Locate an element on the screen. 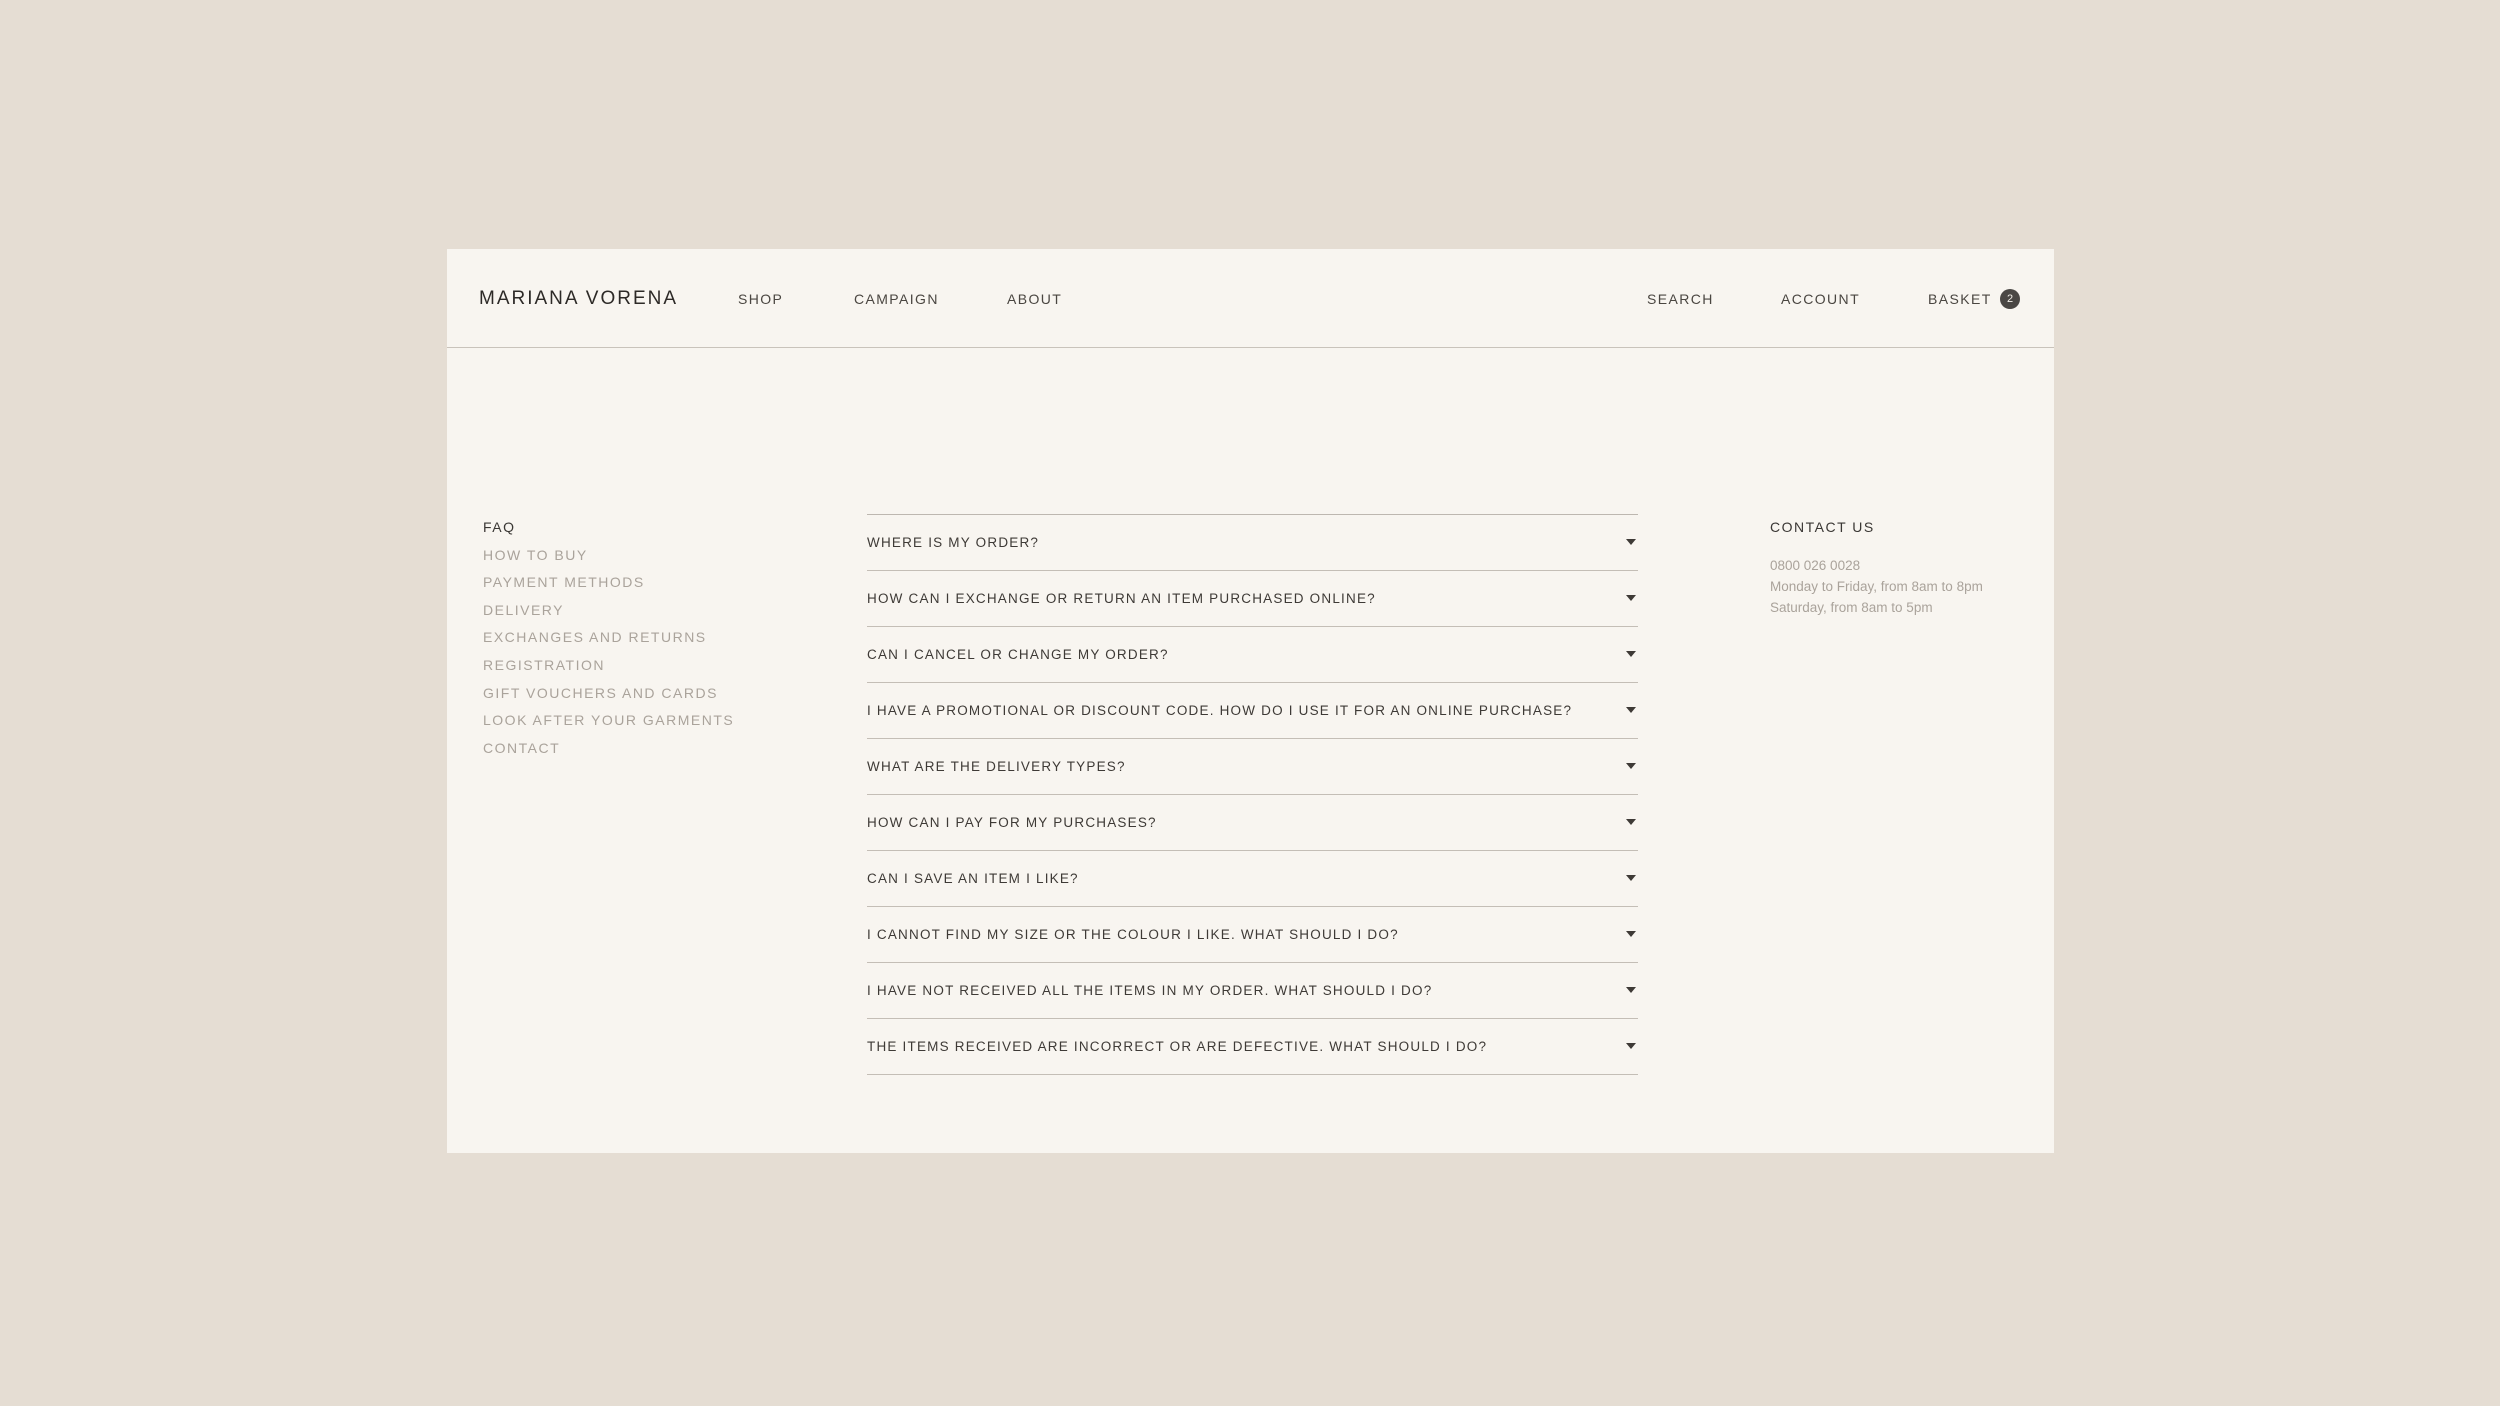 Image resolution: width=2500 pixels, height=1406 pixels. sidebar-item-registration: REGISTRATION is located at coordinates (608, 671).